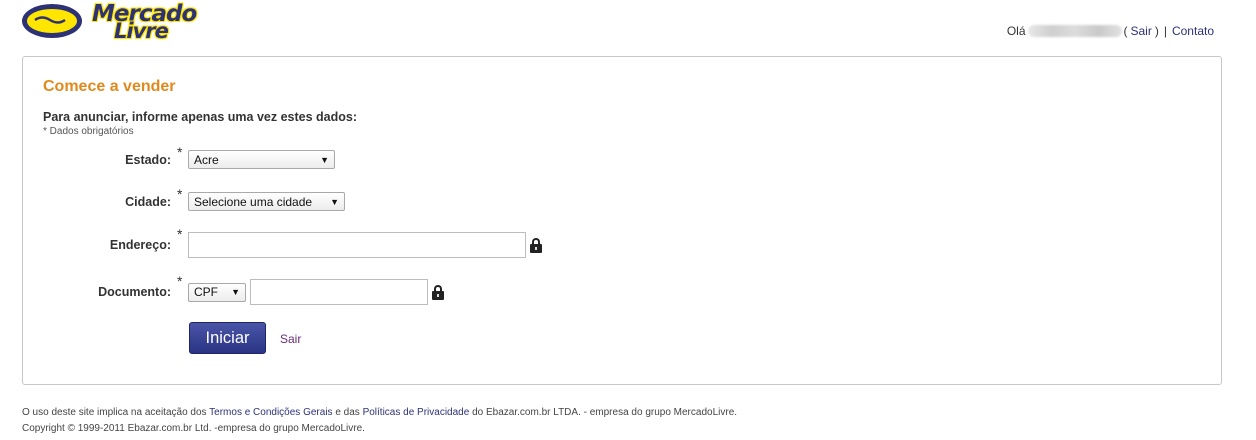 The height and width of the screenshot is (440, 1256). I want to click on endereco-input, so click(357, 245).